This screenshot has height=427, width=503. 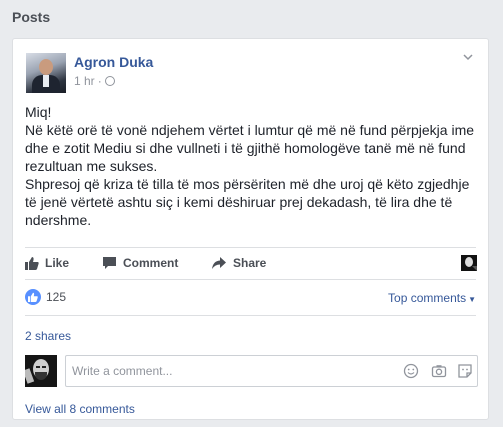 What do you see at coordinates (32, 263) in the screenshot?
I see `like-icon` at bounding box center [32, 263].